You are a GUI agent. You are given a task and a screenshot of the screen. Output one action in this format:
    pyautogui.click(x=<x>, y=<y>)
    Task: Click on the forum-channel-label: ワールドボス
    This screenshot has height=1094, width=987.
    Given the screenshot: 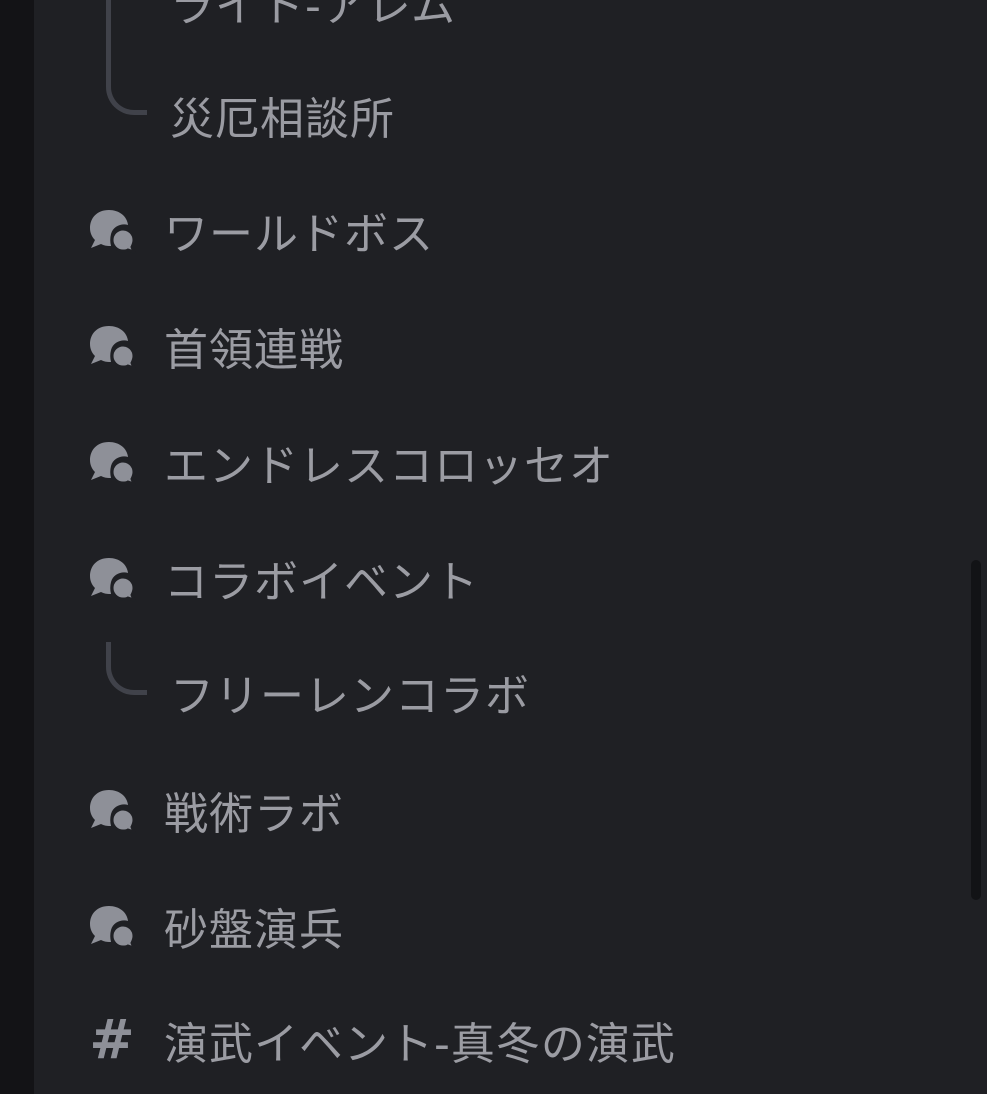 What is the action you would take?
    pyautogui.click(x=299, y=234)
    